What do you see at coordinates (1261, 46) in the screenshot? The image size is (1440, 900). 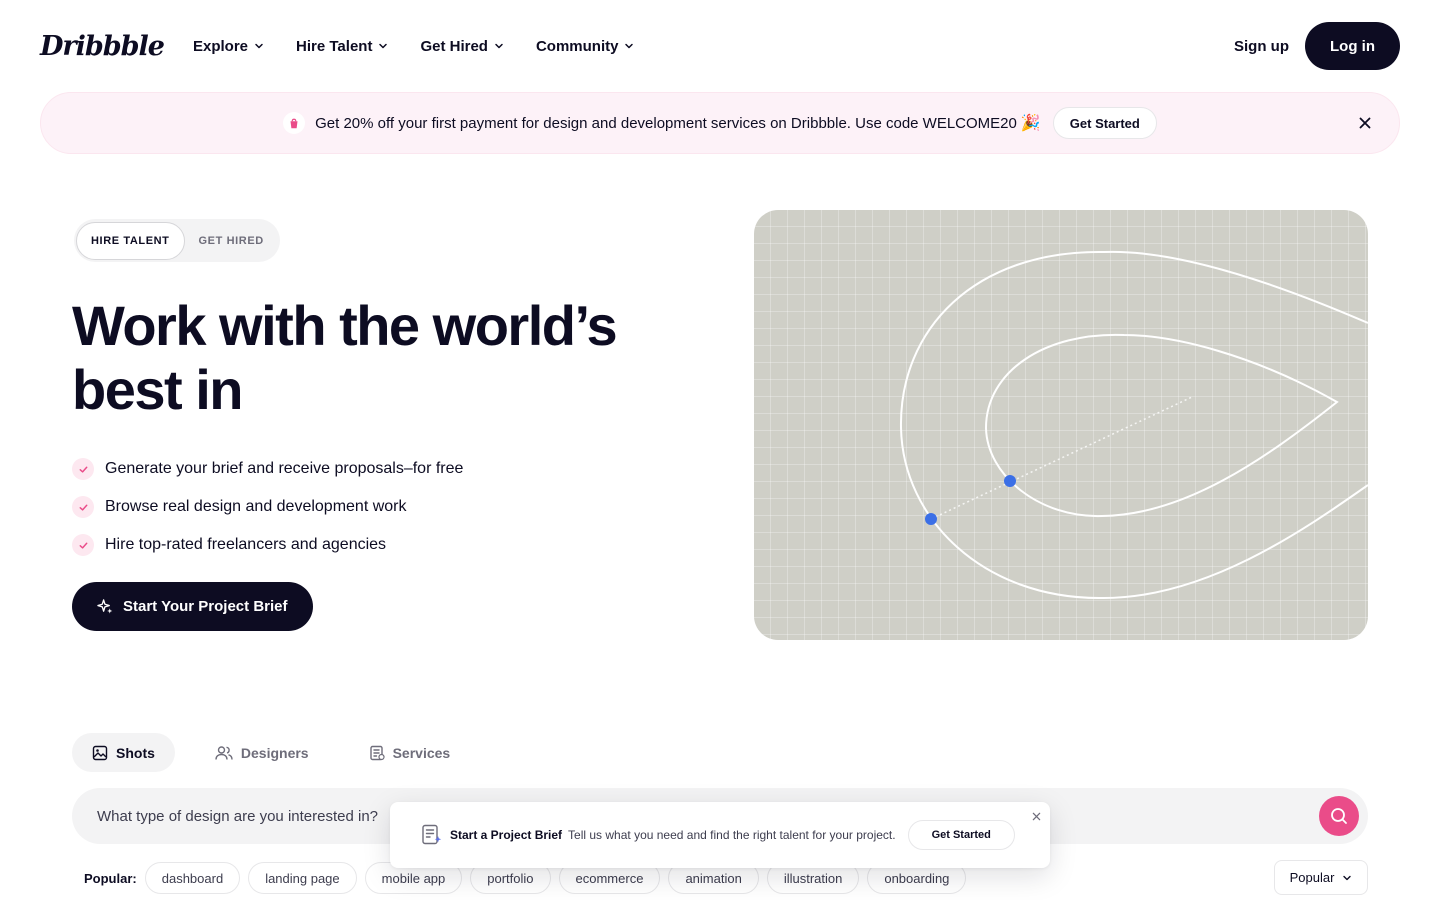 I see `signup-button: Sign up` at bounding box center [1261, 46].